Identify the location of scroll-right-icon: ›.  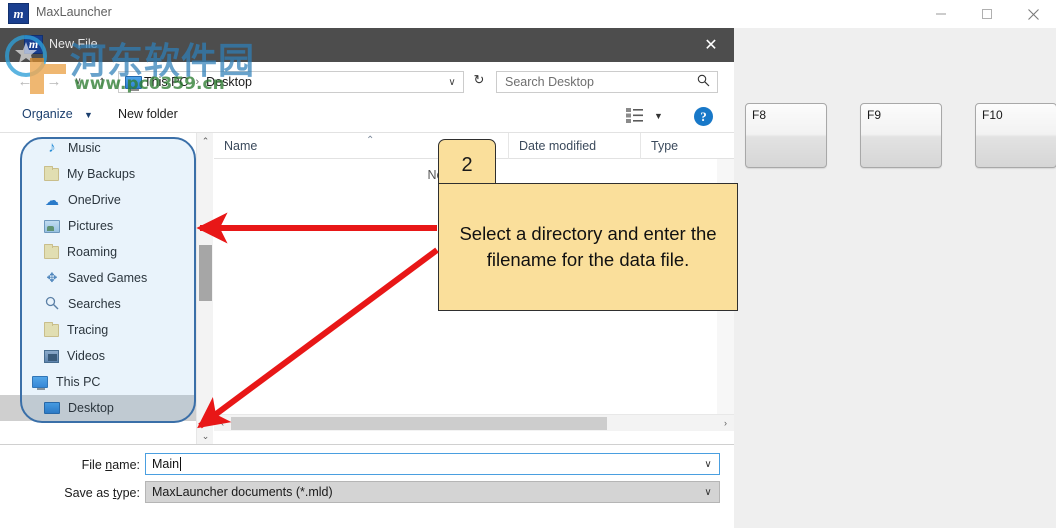
(725, 423).